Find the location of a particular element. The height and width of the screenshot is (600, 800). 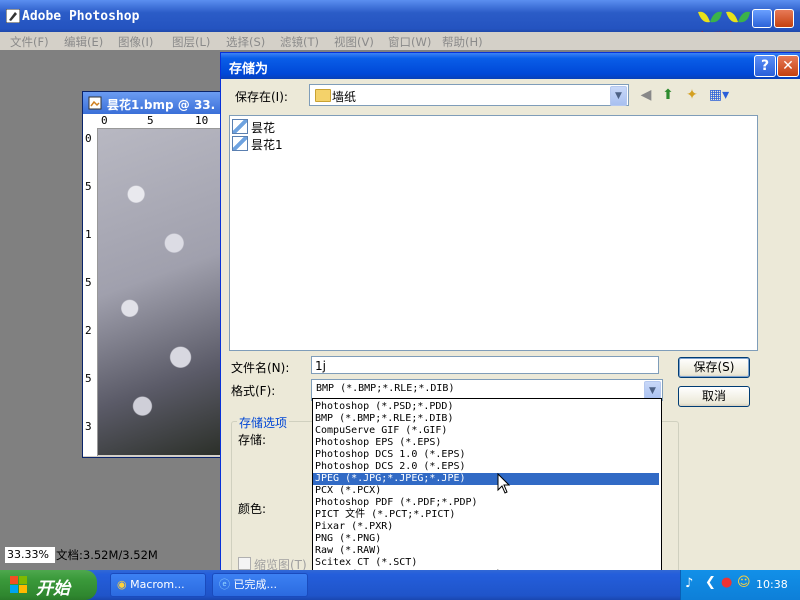

file-name: 昙花1 is located at coordinates (267, 145).